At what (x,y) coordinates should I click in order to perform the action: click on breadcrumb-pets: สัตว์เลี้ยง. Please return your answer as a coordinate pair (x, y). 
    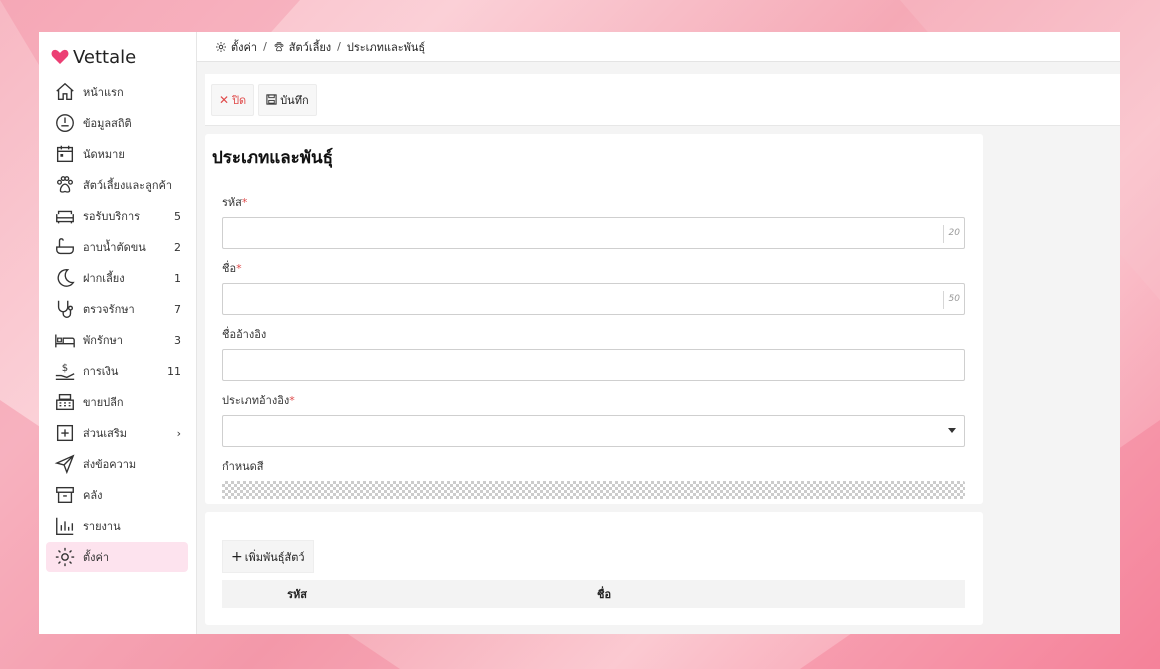
    Looking at the image, I should click on (302, 47).